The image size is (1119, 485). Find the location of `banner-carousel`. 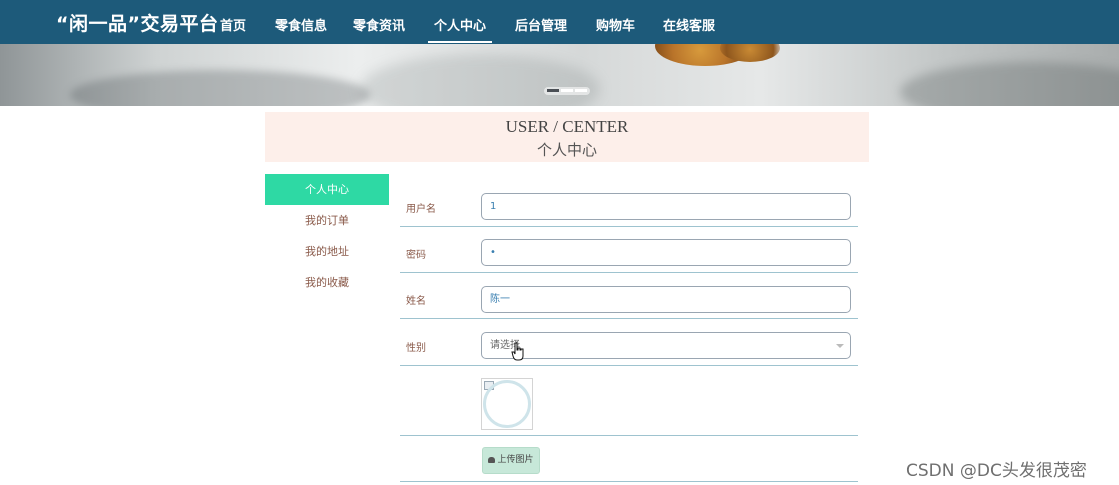

banner-carousel is located at coordinates (559, 75).